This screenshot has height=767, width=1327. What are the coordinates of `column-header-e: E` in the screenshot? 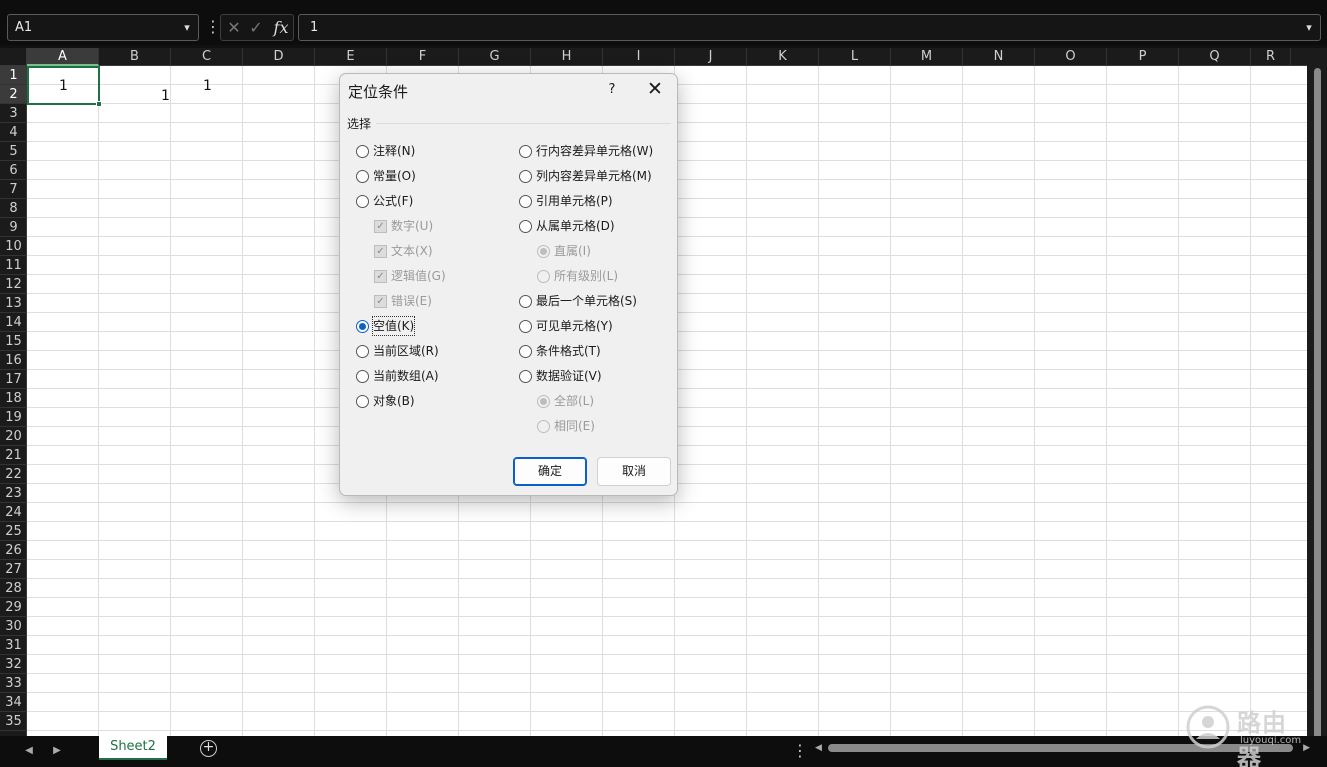 It's located at (351, 57).